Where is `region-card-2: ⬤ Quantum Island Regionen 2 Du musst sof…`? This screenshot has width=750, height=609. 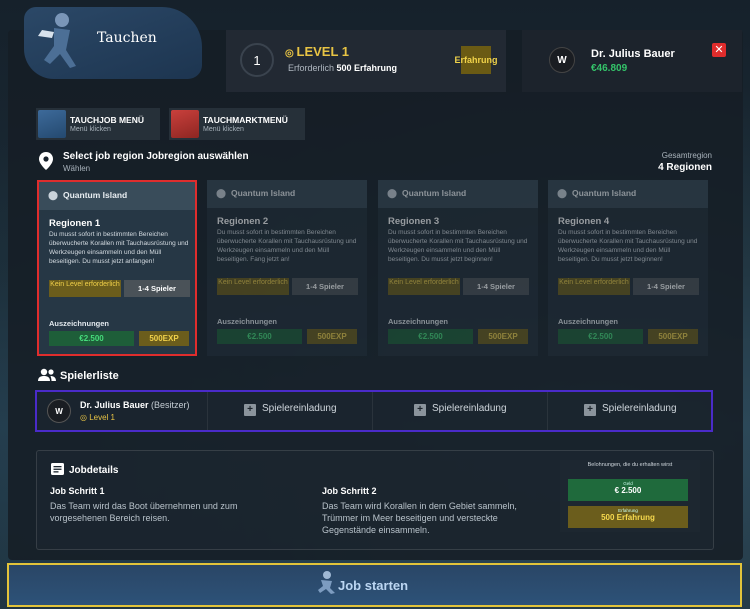 region-card-2: ⬤ Quantum Island Regionen 2 Du musst sof… is located at coordinates (287, 268).